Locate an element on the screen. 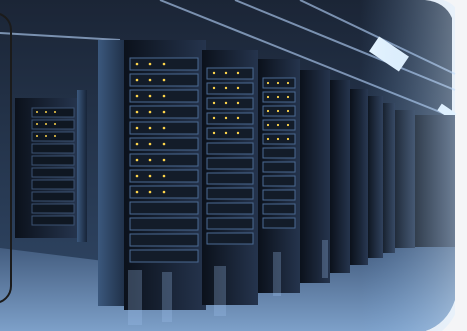  left-frame-border is located at coordinates (6, 158).